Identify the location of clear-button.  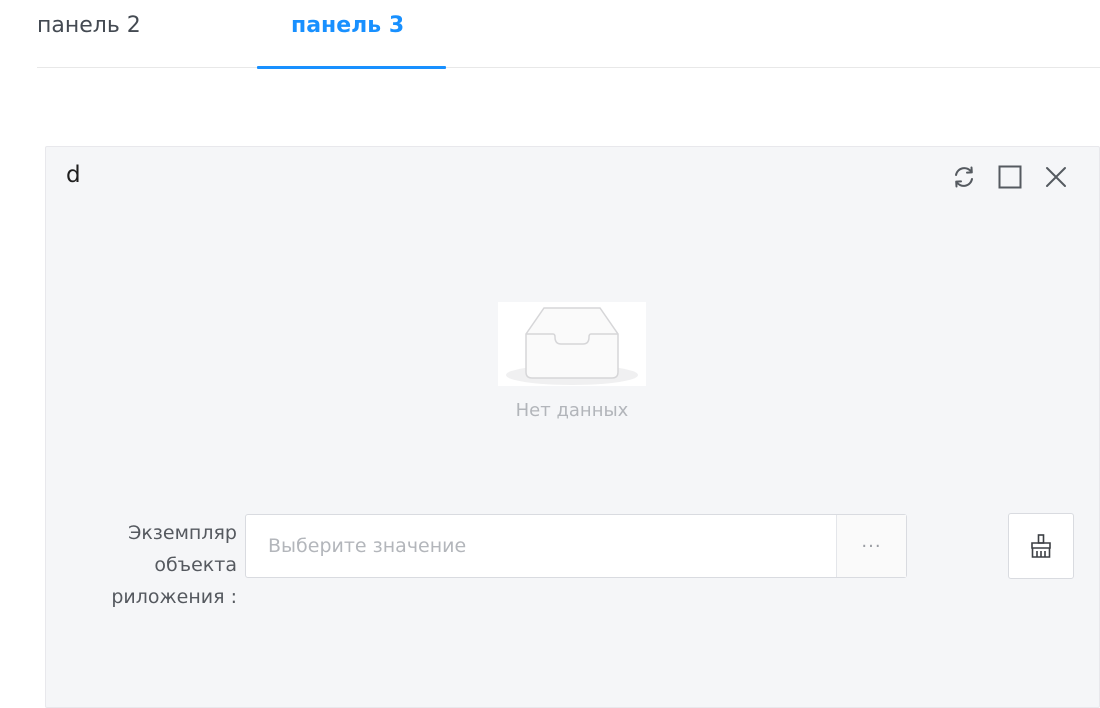
(1041, 546).